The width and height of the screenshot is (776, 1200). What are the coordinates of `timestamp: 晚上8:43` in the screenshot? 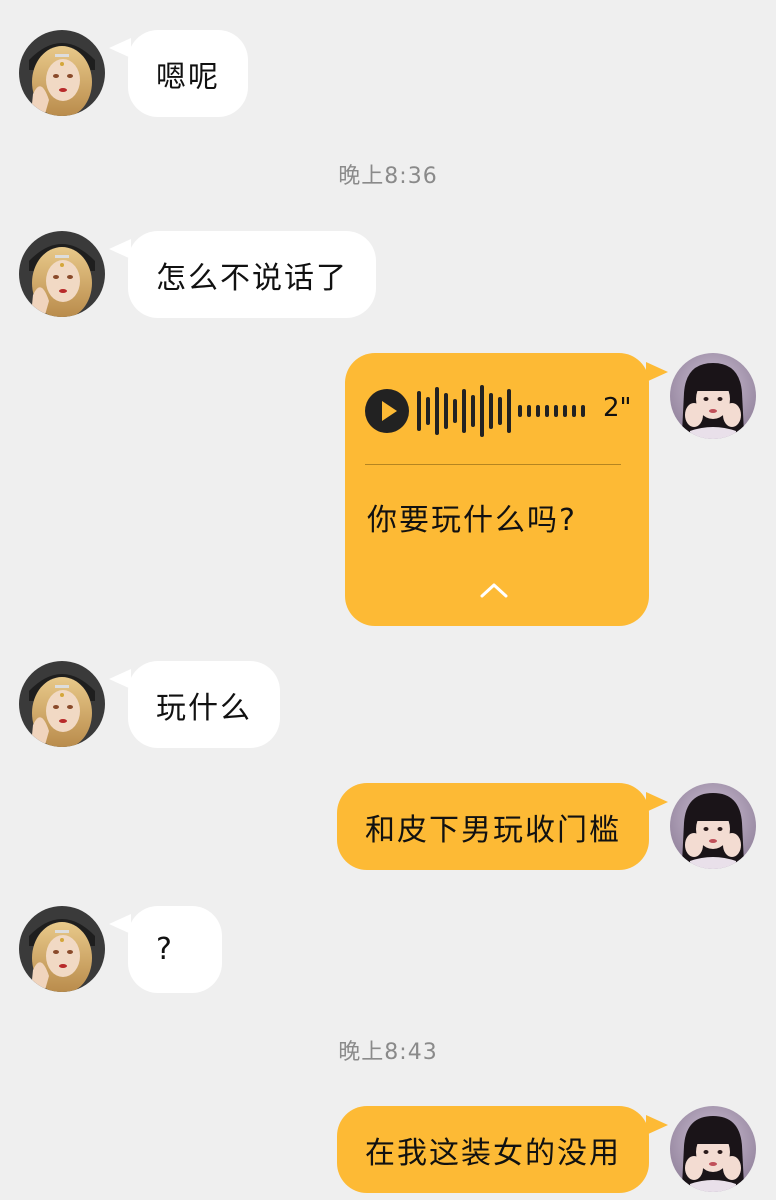 It's located at (388, 1052).